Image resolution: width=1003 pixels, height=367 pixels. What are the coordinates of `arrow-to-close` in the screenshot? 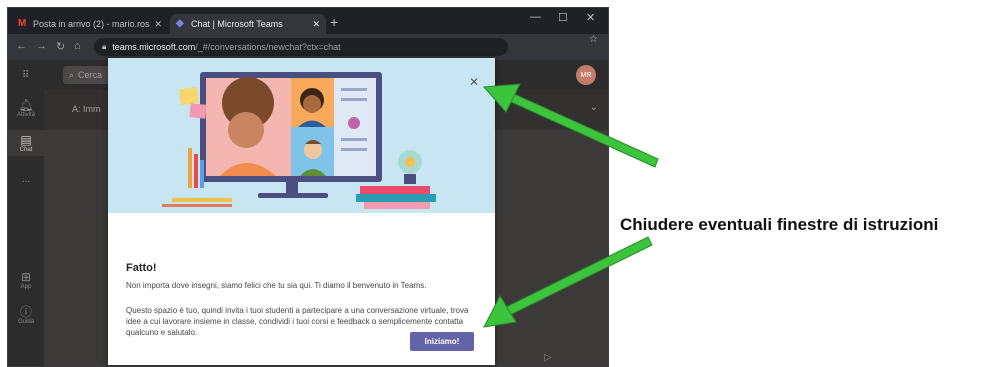 It's located at (570, 125).